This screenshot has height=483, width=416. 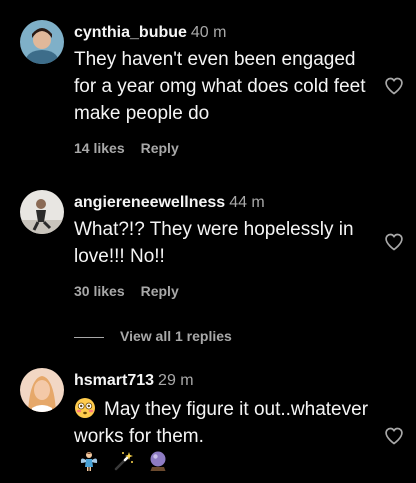 I want to click on replies-divider, so click(x=89, y=337).